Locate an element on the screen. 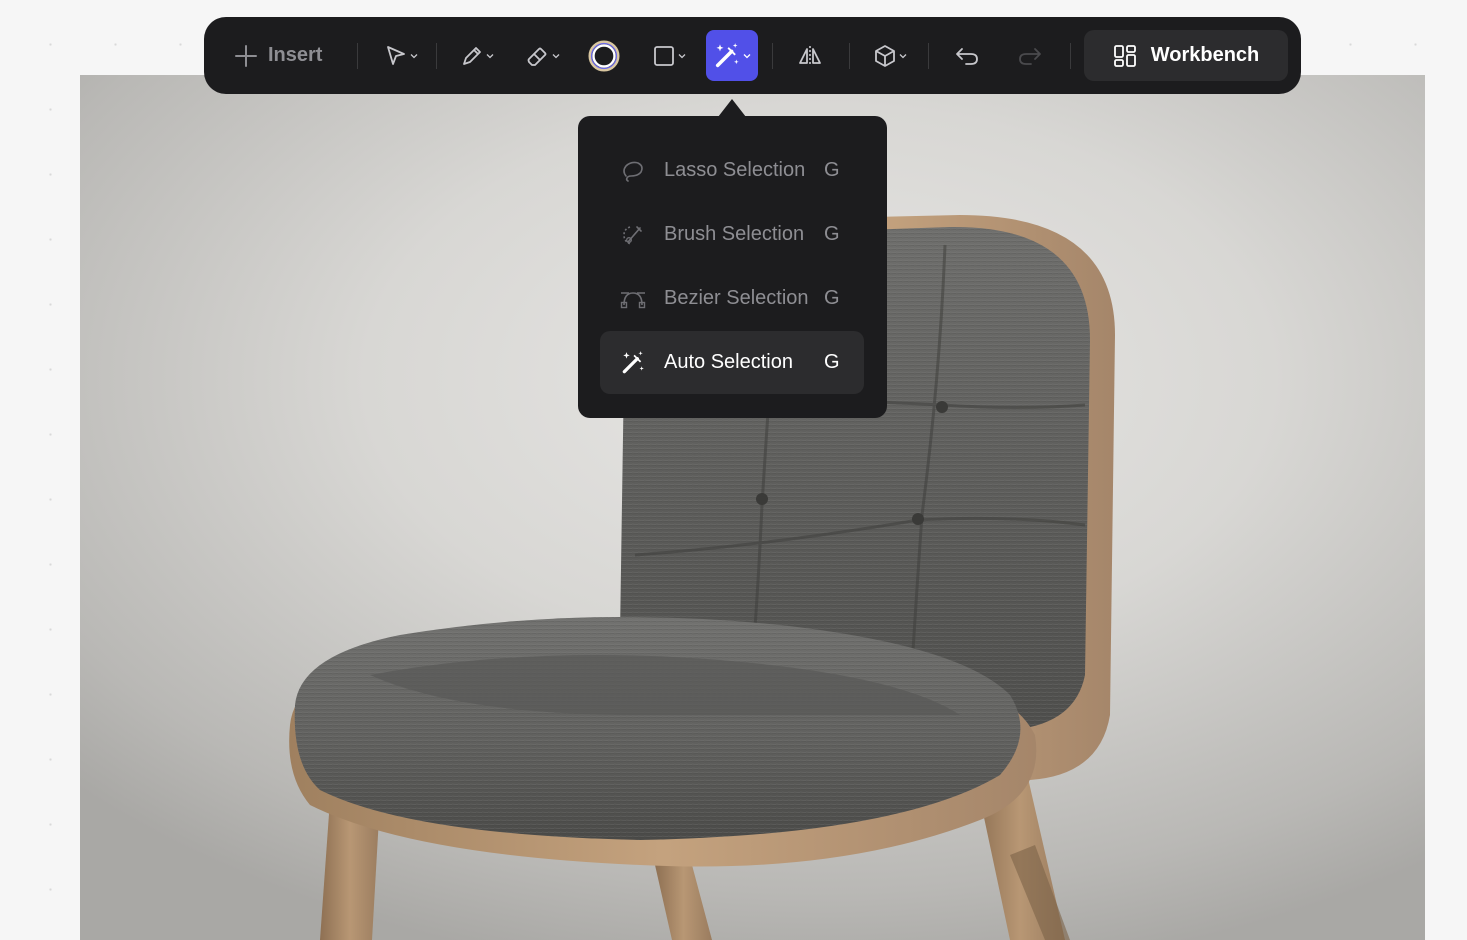  flip-horizontal-icon is located at coordinates (810, 55).